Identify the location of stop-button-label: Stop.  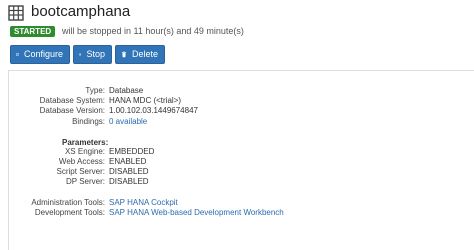
(95, 54).